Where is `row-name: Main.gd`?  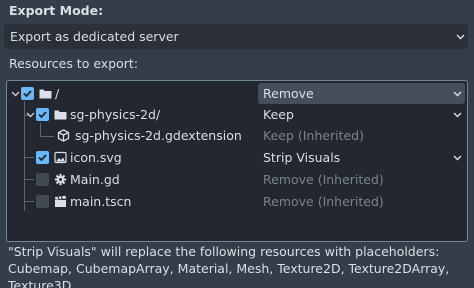 row-name: Main.gd is located at coordinates (95, 179).